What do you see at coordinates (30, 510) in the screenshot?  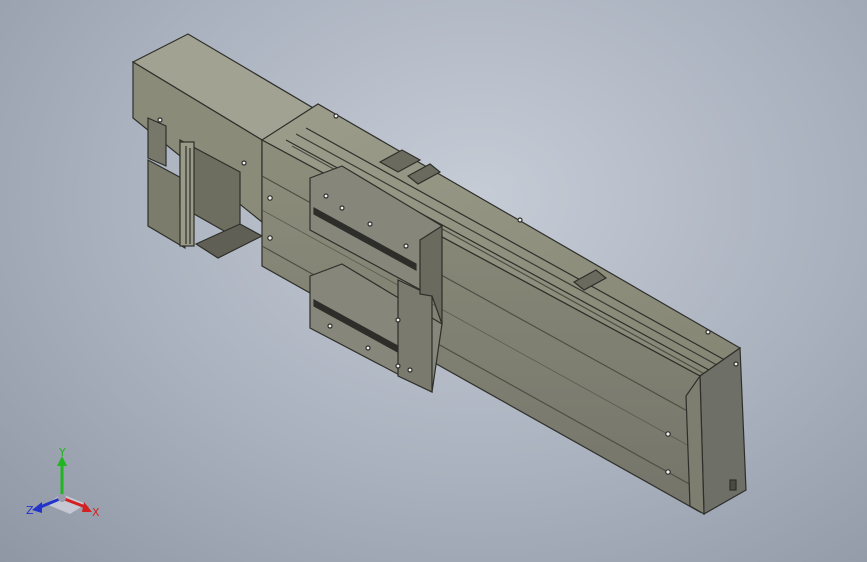 I see `z-axis-label: Z` at bounding box center [30, 510].